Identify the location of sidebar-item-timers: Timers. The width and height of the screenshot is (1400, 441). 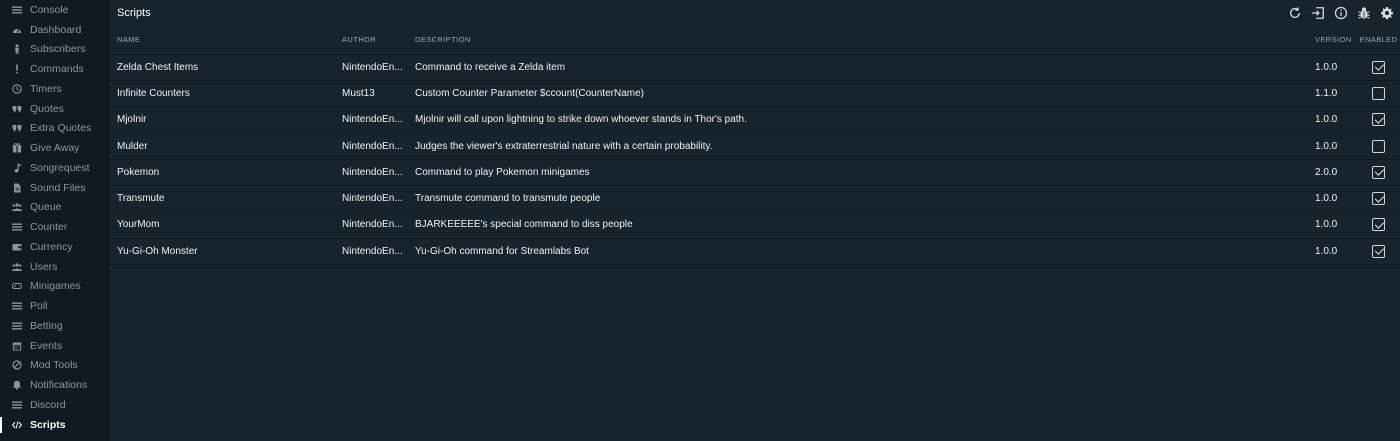
(54, 89).